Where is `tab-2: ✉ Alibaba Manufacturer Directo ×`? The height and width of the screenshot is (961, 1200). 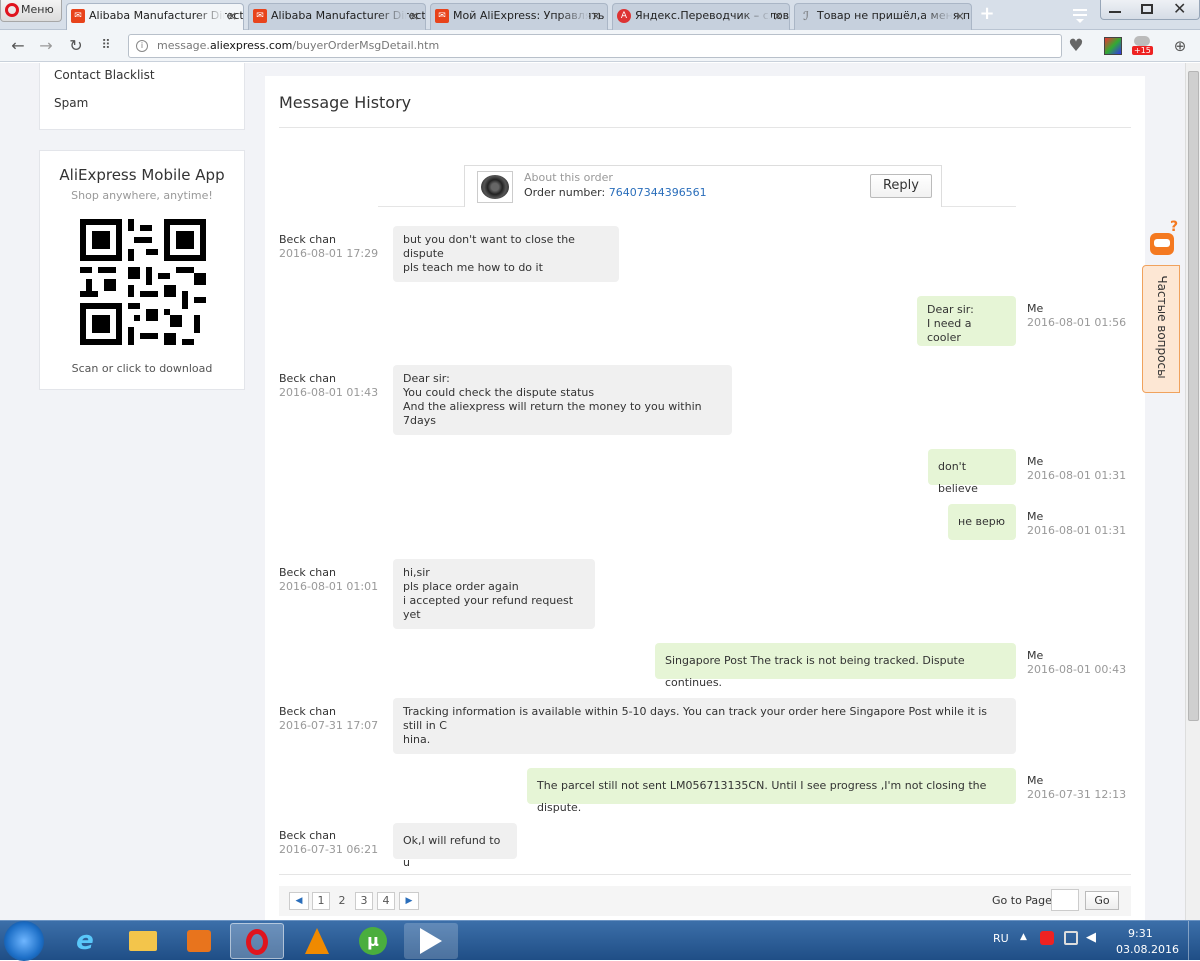 tab-2: ✉ Alibaba Manufacturer Directo × is located at coordinates (337, 16).